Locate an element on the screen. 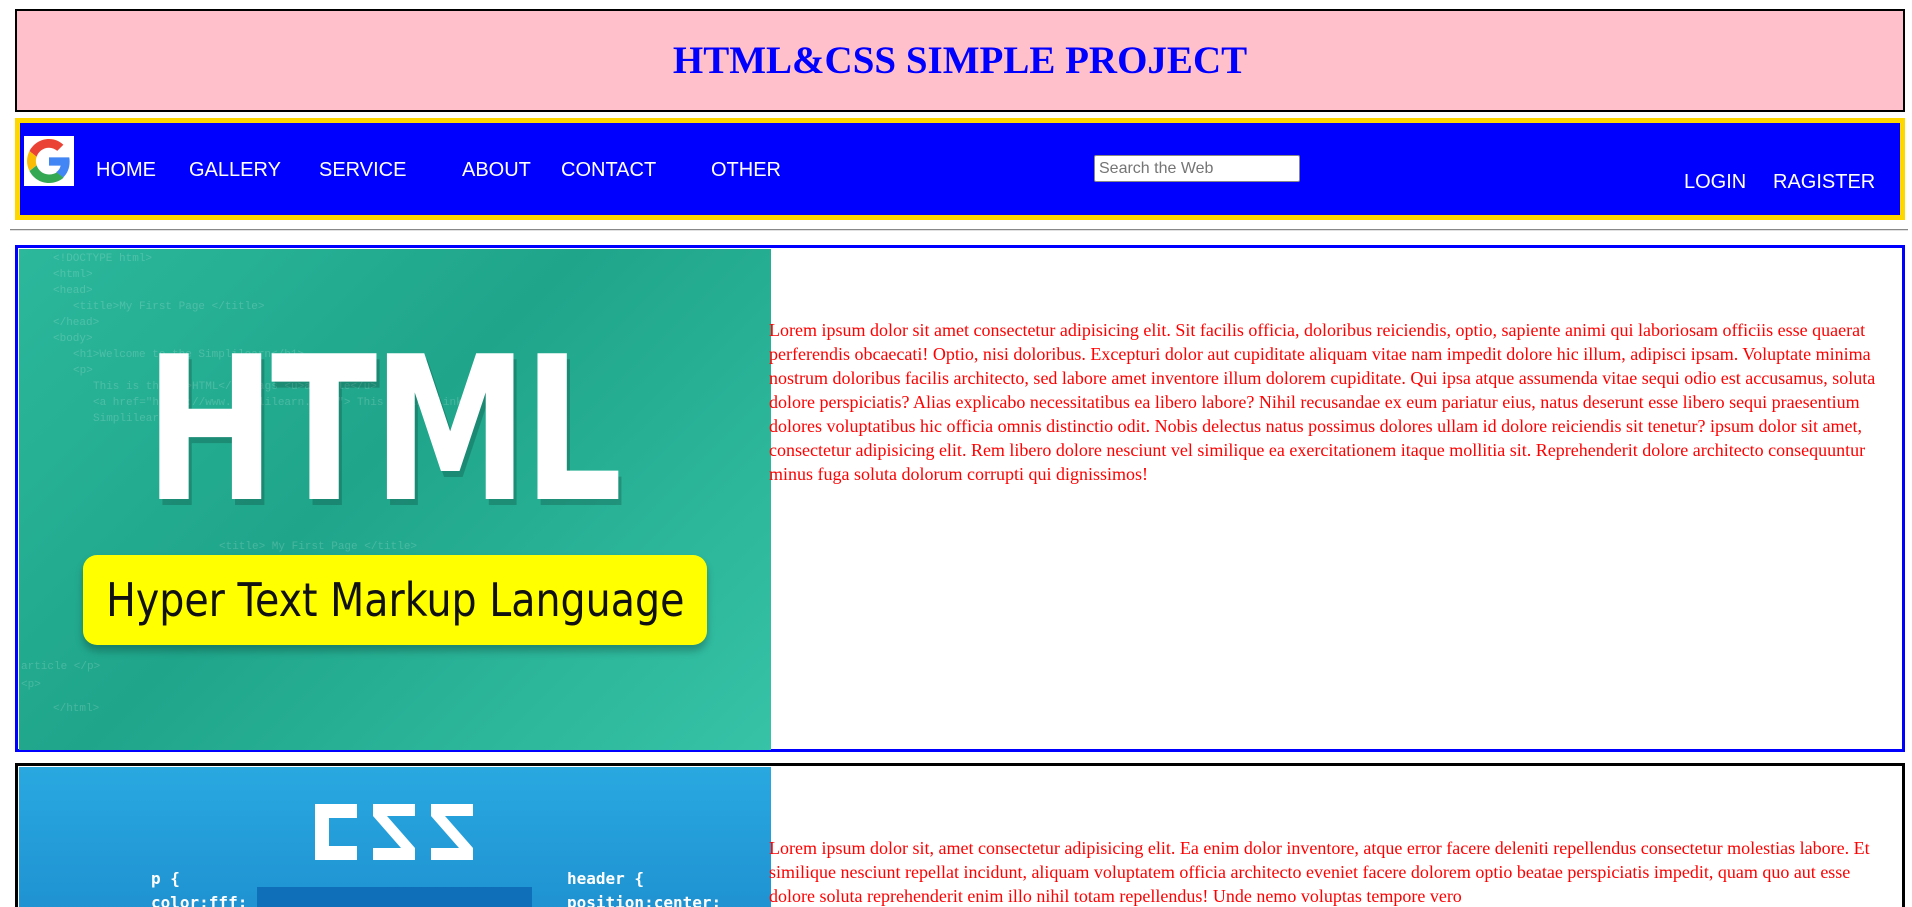 Image resolution: width=1912 pixels, height=907 pixels. css-logo-icon is located at coordinates (396, 832).